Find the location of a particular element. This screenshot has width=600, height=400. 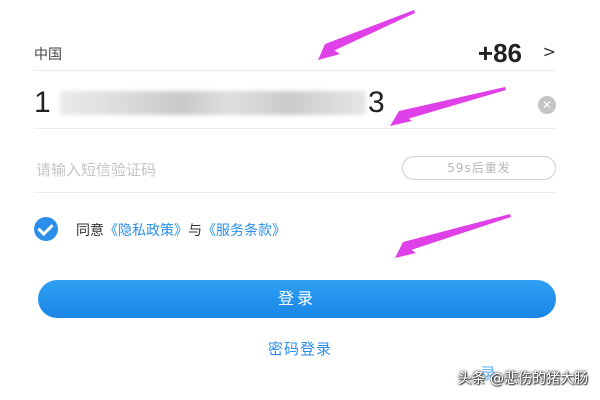

agreement-text: 同意《隐私政策》与《服务条款》 is located at coordinates (181, 230).